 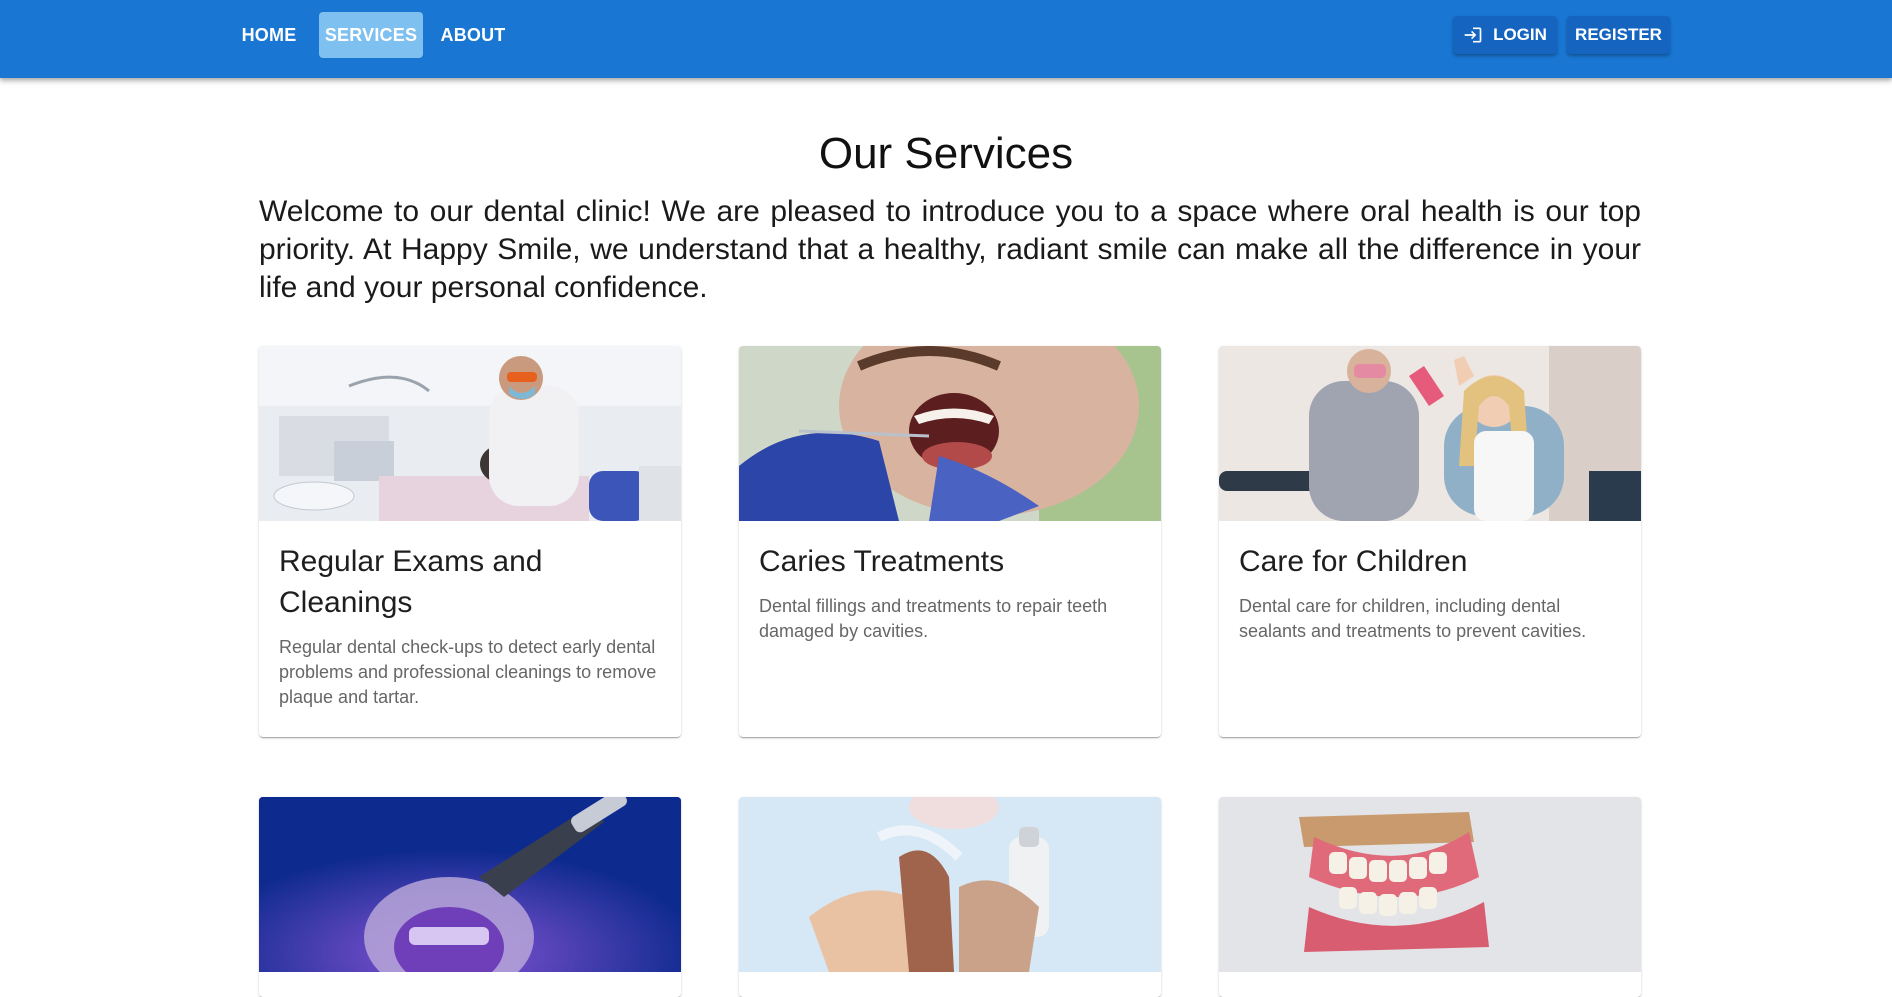 I want to click on page-title: Our Services, so click(x=946, y=153).